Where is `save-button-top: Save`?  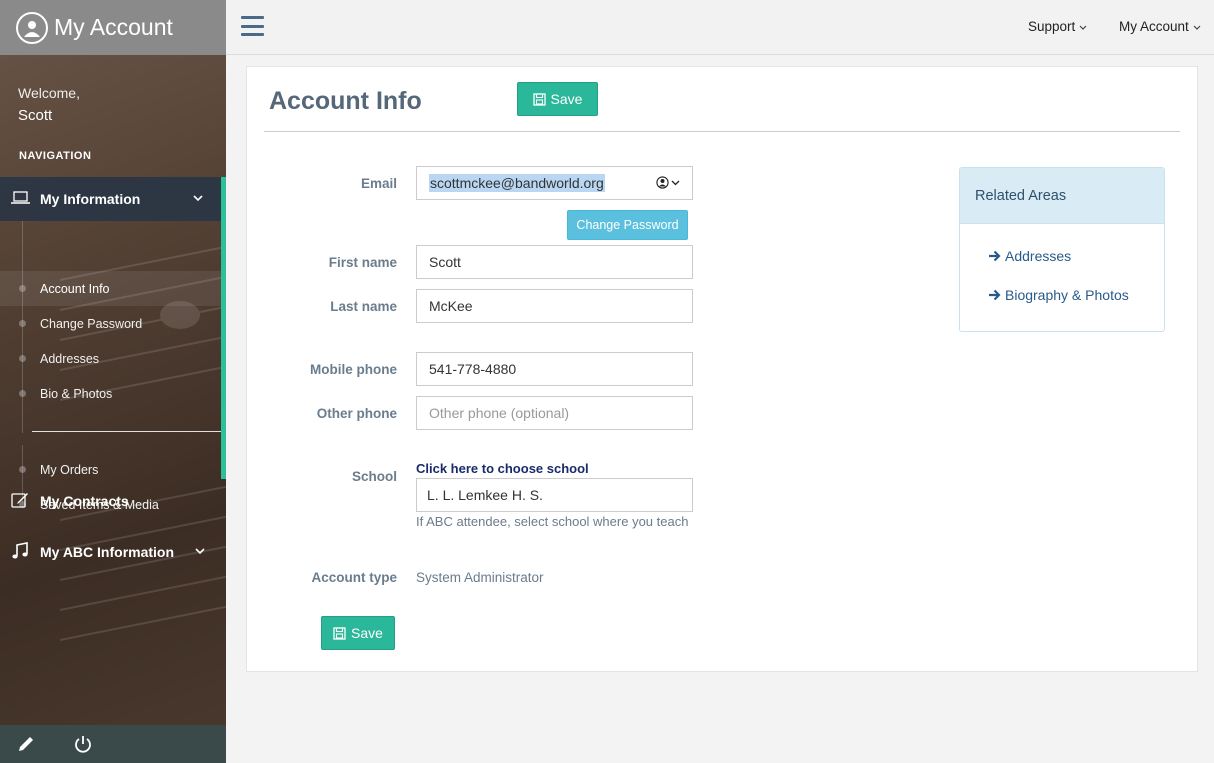
save-button-top: Save is located at coordinates (557, 99).